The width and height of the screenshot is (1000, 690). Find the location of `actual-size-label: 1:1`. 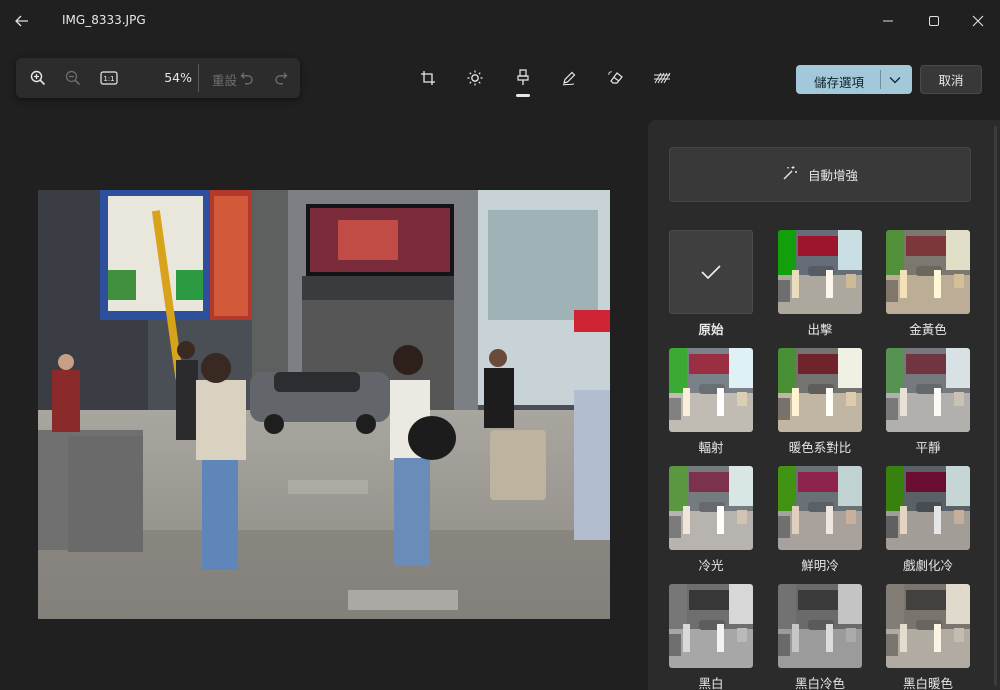

actual-size-label: 1:1 is located at coordinates (108, 79).